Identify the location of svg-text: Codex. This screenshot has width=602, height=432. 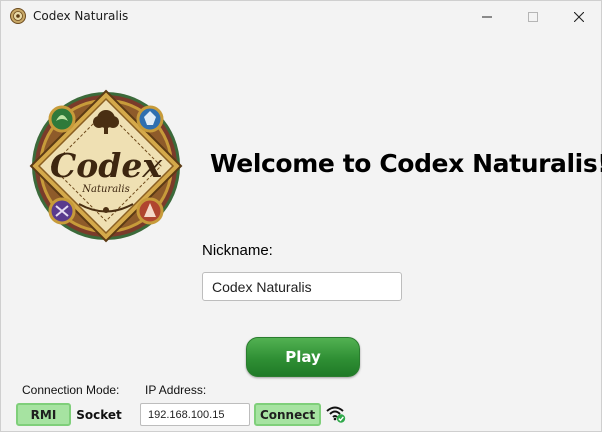
(106, 165).